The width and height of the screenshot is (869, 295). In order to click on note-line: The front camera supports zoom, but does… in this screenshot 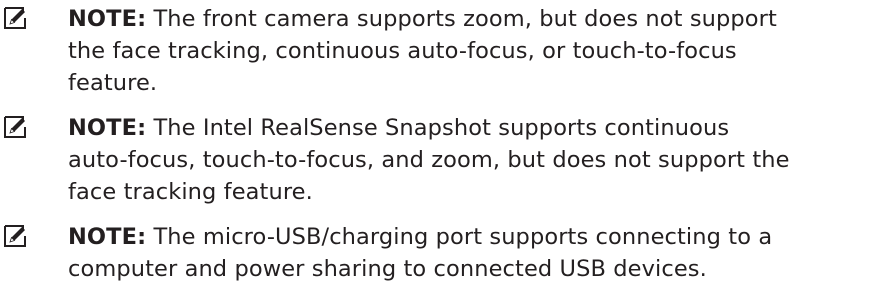, I will do `click(461, 19)`.